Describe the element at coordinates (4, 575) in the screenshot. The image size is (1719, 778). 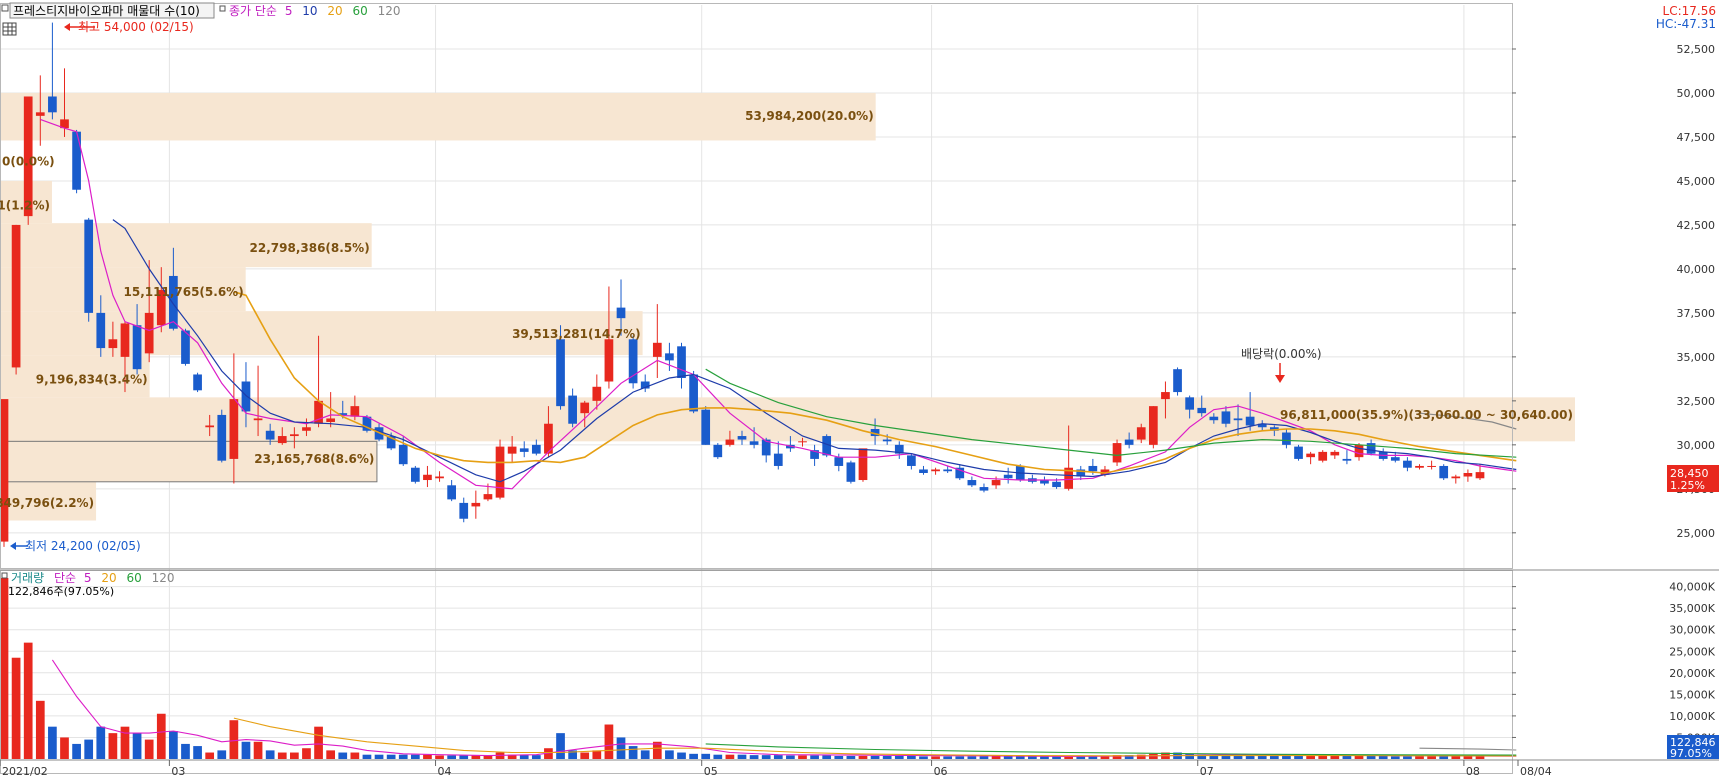
I see `volume-legend-icon` at that location.